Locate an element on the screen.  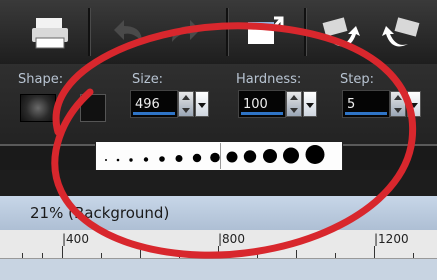
size-input: 496 is located at coordinates (154, 104).